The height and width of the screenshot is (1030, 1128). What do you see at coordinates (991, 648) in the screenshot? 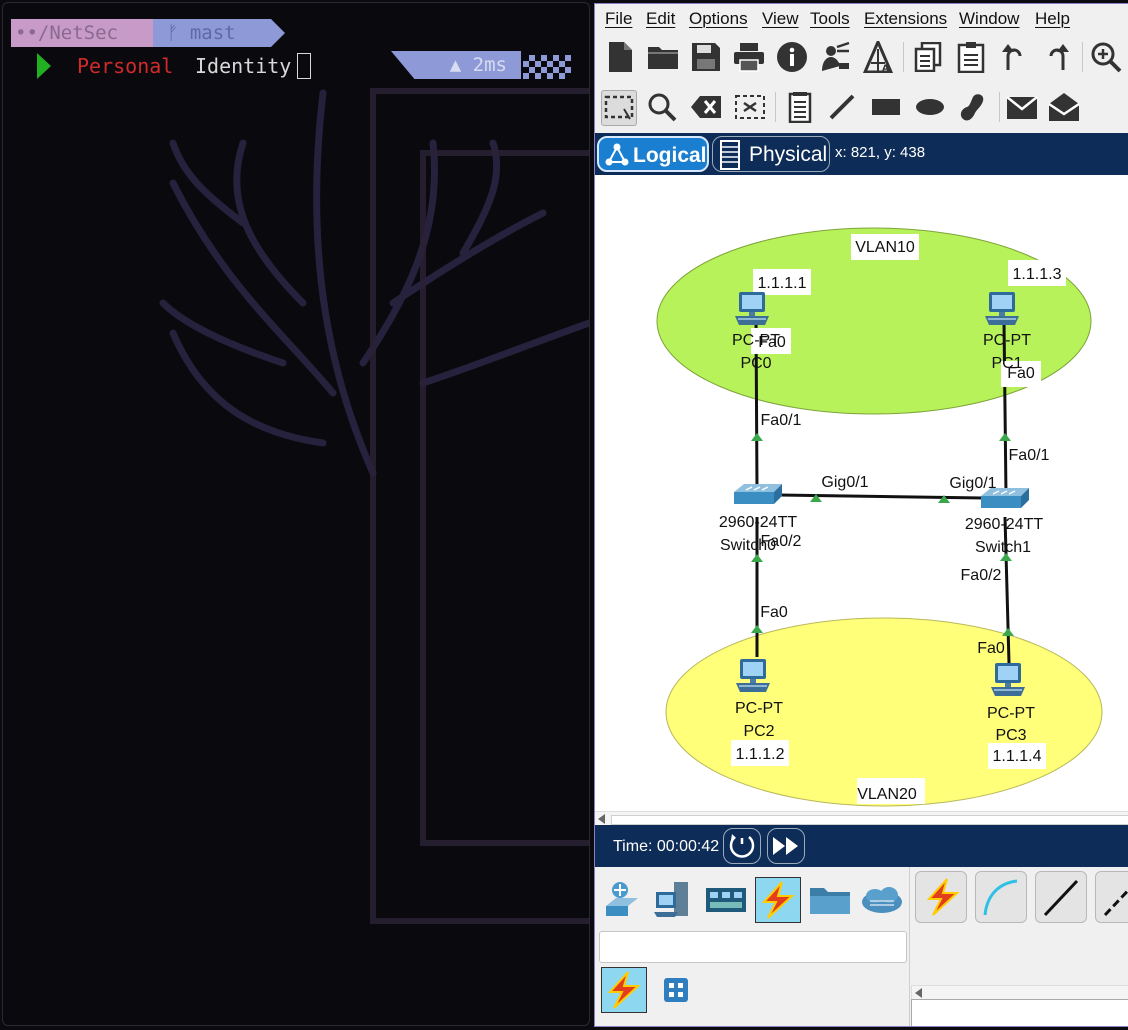
I see `pc3-port-label: Fa0` at bounding box center [991, 648].